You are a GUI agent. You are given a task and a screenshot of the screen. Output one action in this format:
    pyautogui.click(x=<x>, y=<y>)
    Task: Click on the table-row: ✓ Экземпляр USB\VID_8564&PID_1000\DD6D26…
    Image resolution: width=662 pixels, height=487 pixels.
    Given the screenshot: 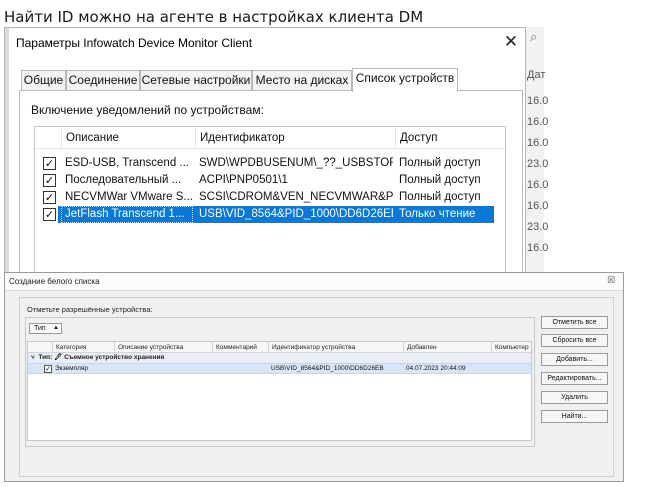 What is the action you would take?
    pyautogui.click(x=279, y=368)
    